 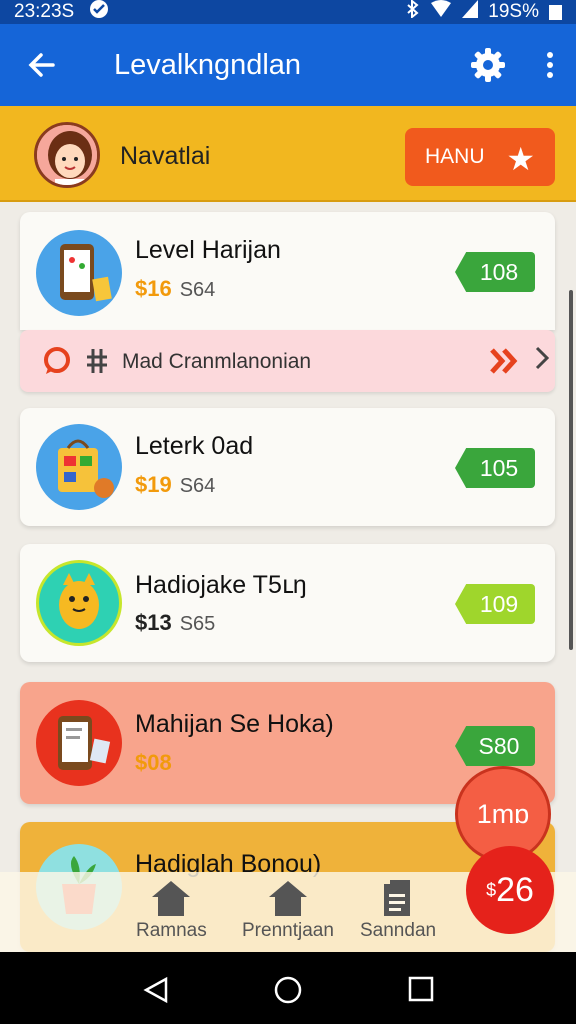 What do you see at coordinates (217, 361) in the screenshot?
I see `promo-label: Mad Cranmlanonian` at bounding box center [217, 361].